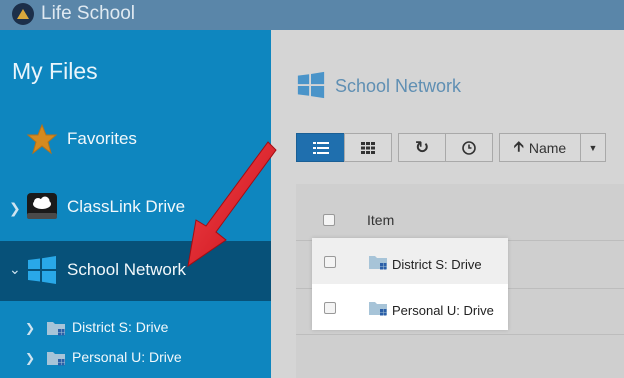 Image resolution: width=624 pixels, height=378 pixels. What do you see at coordinates (102, 138) in the screenshot?
I see `sidebar-item-label: Favorites` at bounding box center [102, 138].